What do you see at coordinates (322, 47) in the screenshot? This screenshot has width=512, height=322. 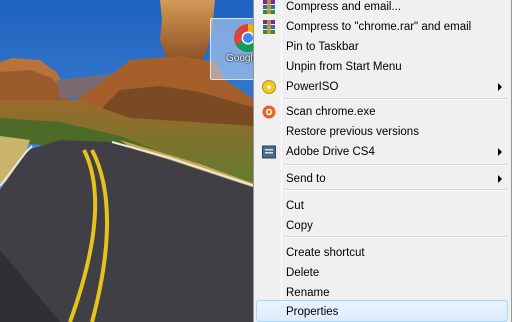 I see `menu-item-label: Pin to Taskbar` at bounding box center [322, 47].